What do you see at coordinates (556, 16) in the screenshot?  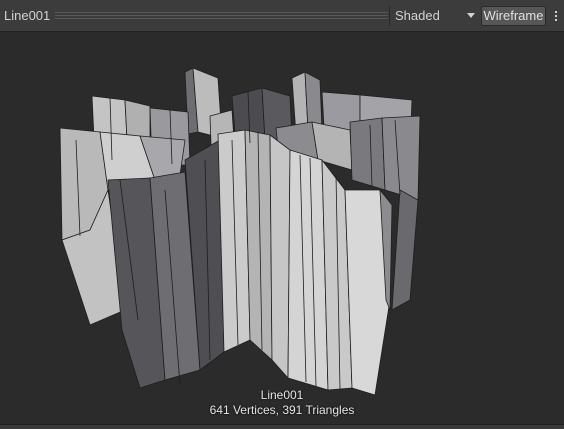 I see `more-options-button` at bounding box center [556, 16].